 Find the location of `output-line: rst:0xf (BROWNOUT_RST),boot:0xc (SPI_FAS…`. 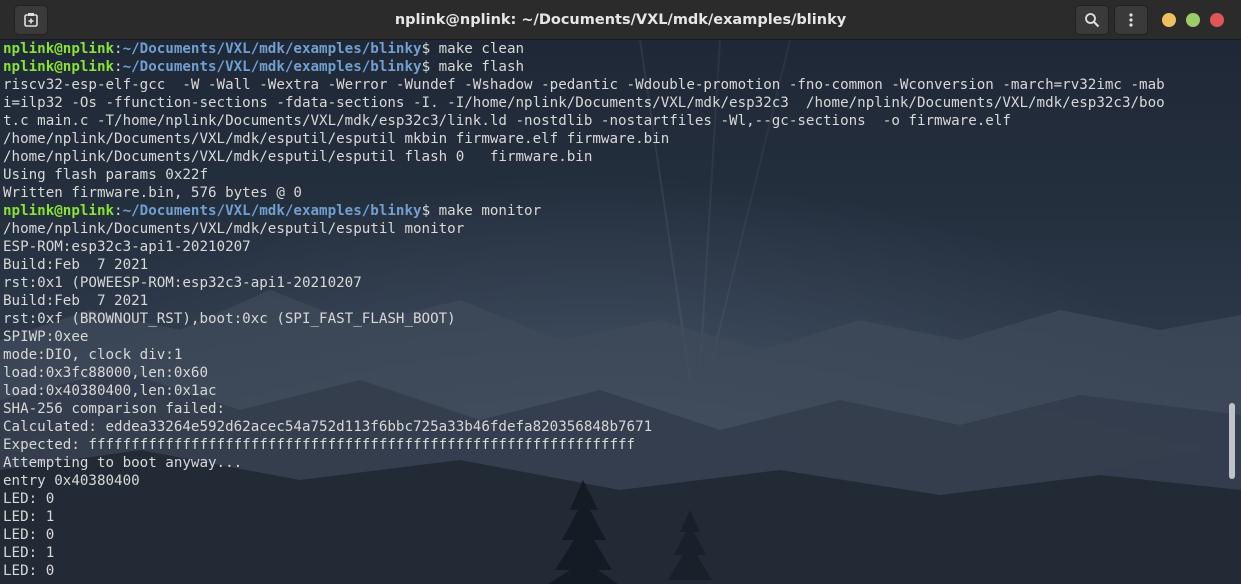

output-line: rst:0xf (BROWNOUT_RST),boot:0xc (SPI_FAS… is located at coordinates (584, 319).